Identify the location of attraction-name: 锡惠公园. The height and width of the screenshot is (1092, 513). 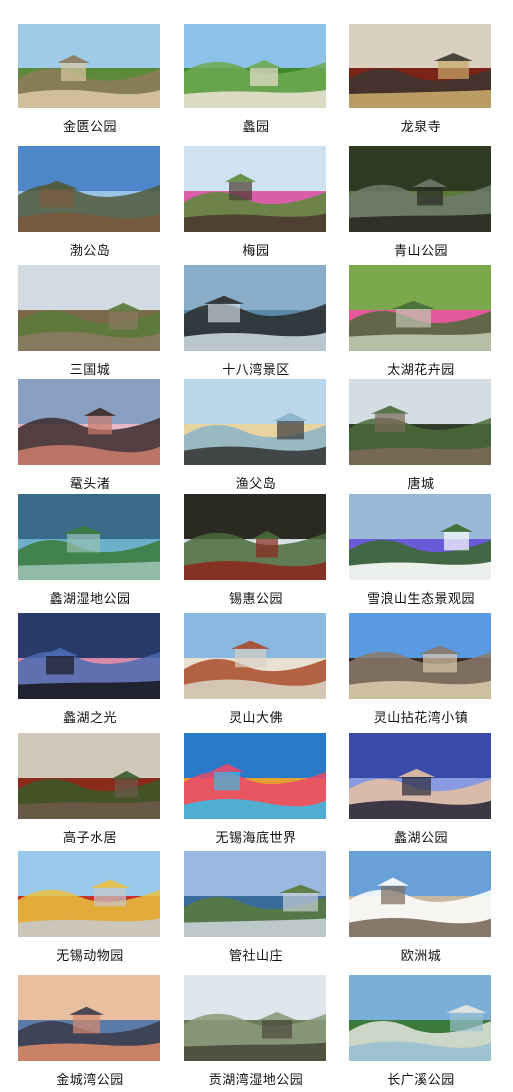
(255, 599).